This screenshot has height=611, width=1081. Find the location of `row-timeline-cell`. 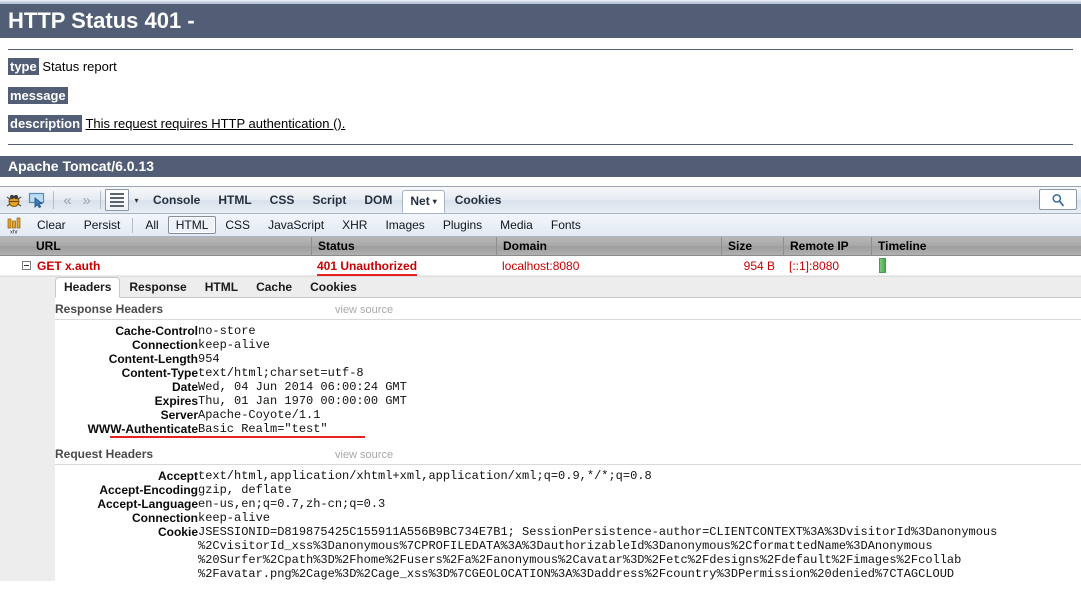

row-timeline-cell is located at coordinates (976, 266).